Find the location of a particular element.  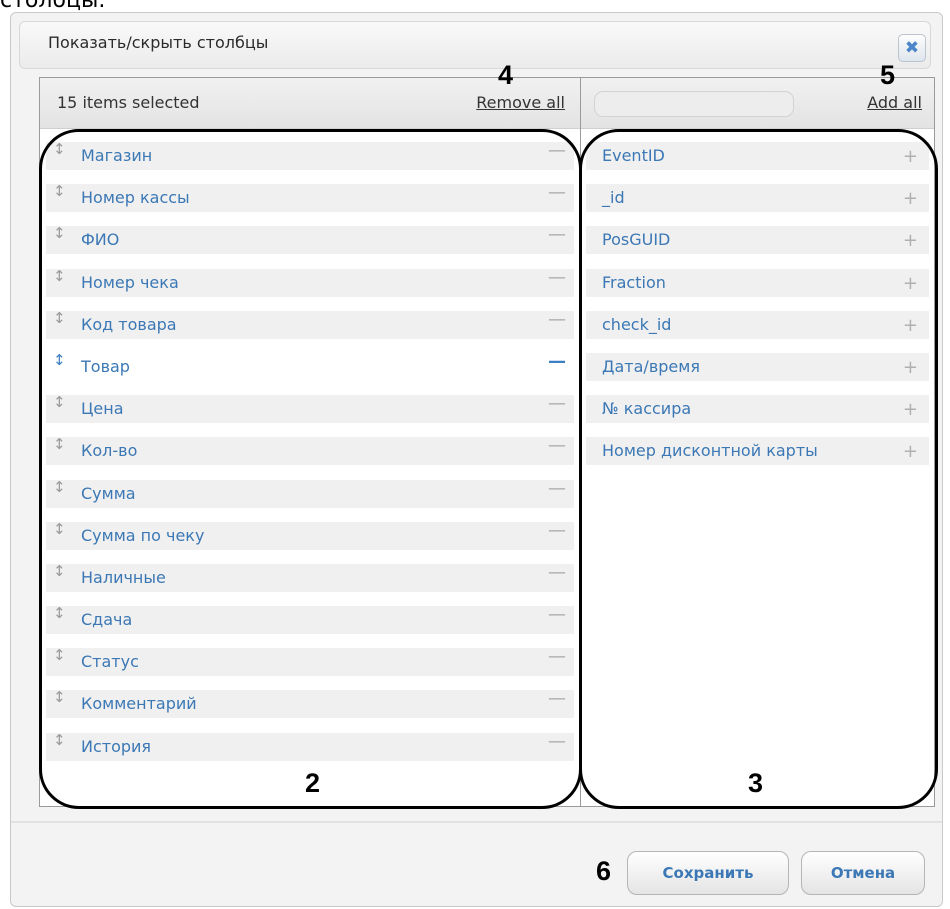

column-label: Кол-во is located at coordinates (109, 451).